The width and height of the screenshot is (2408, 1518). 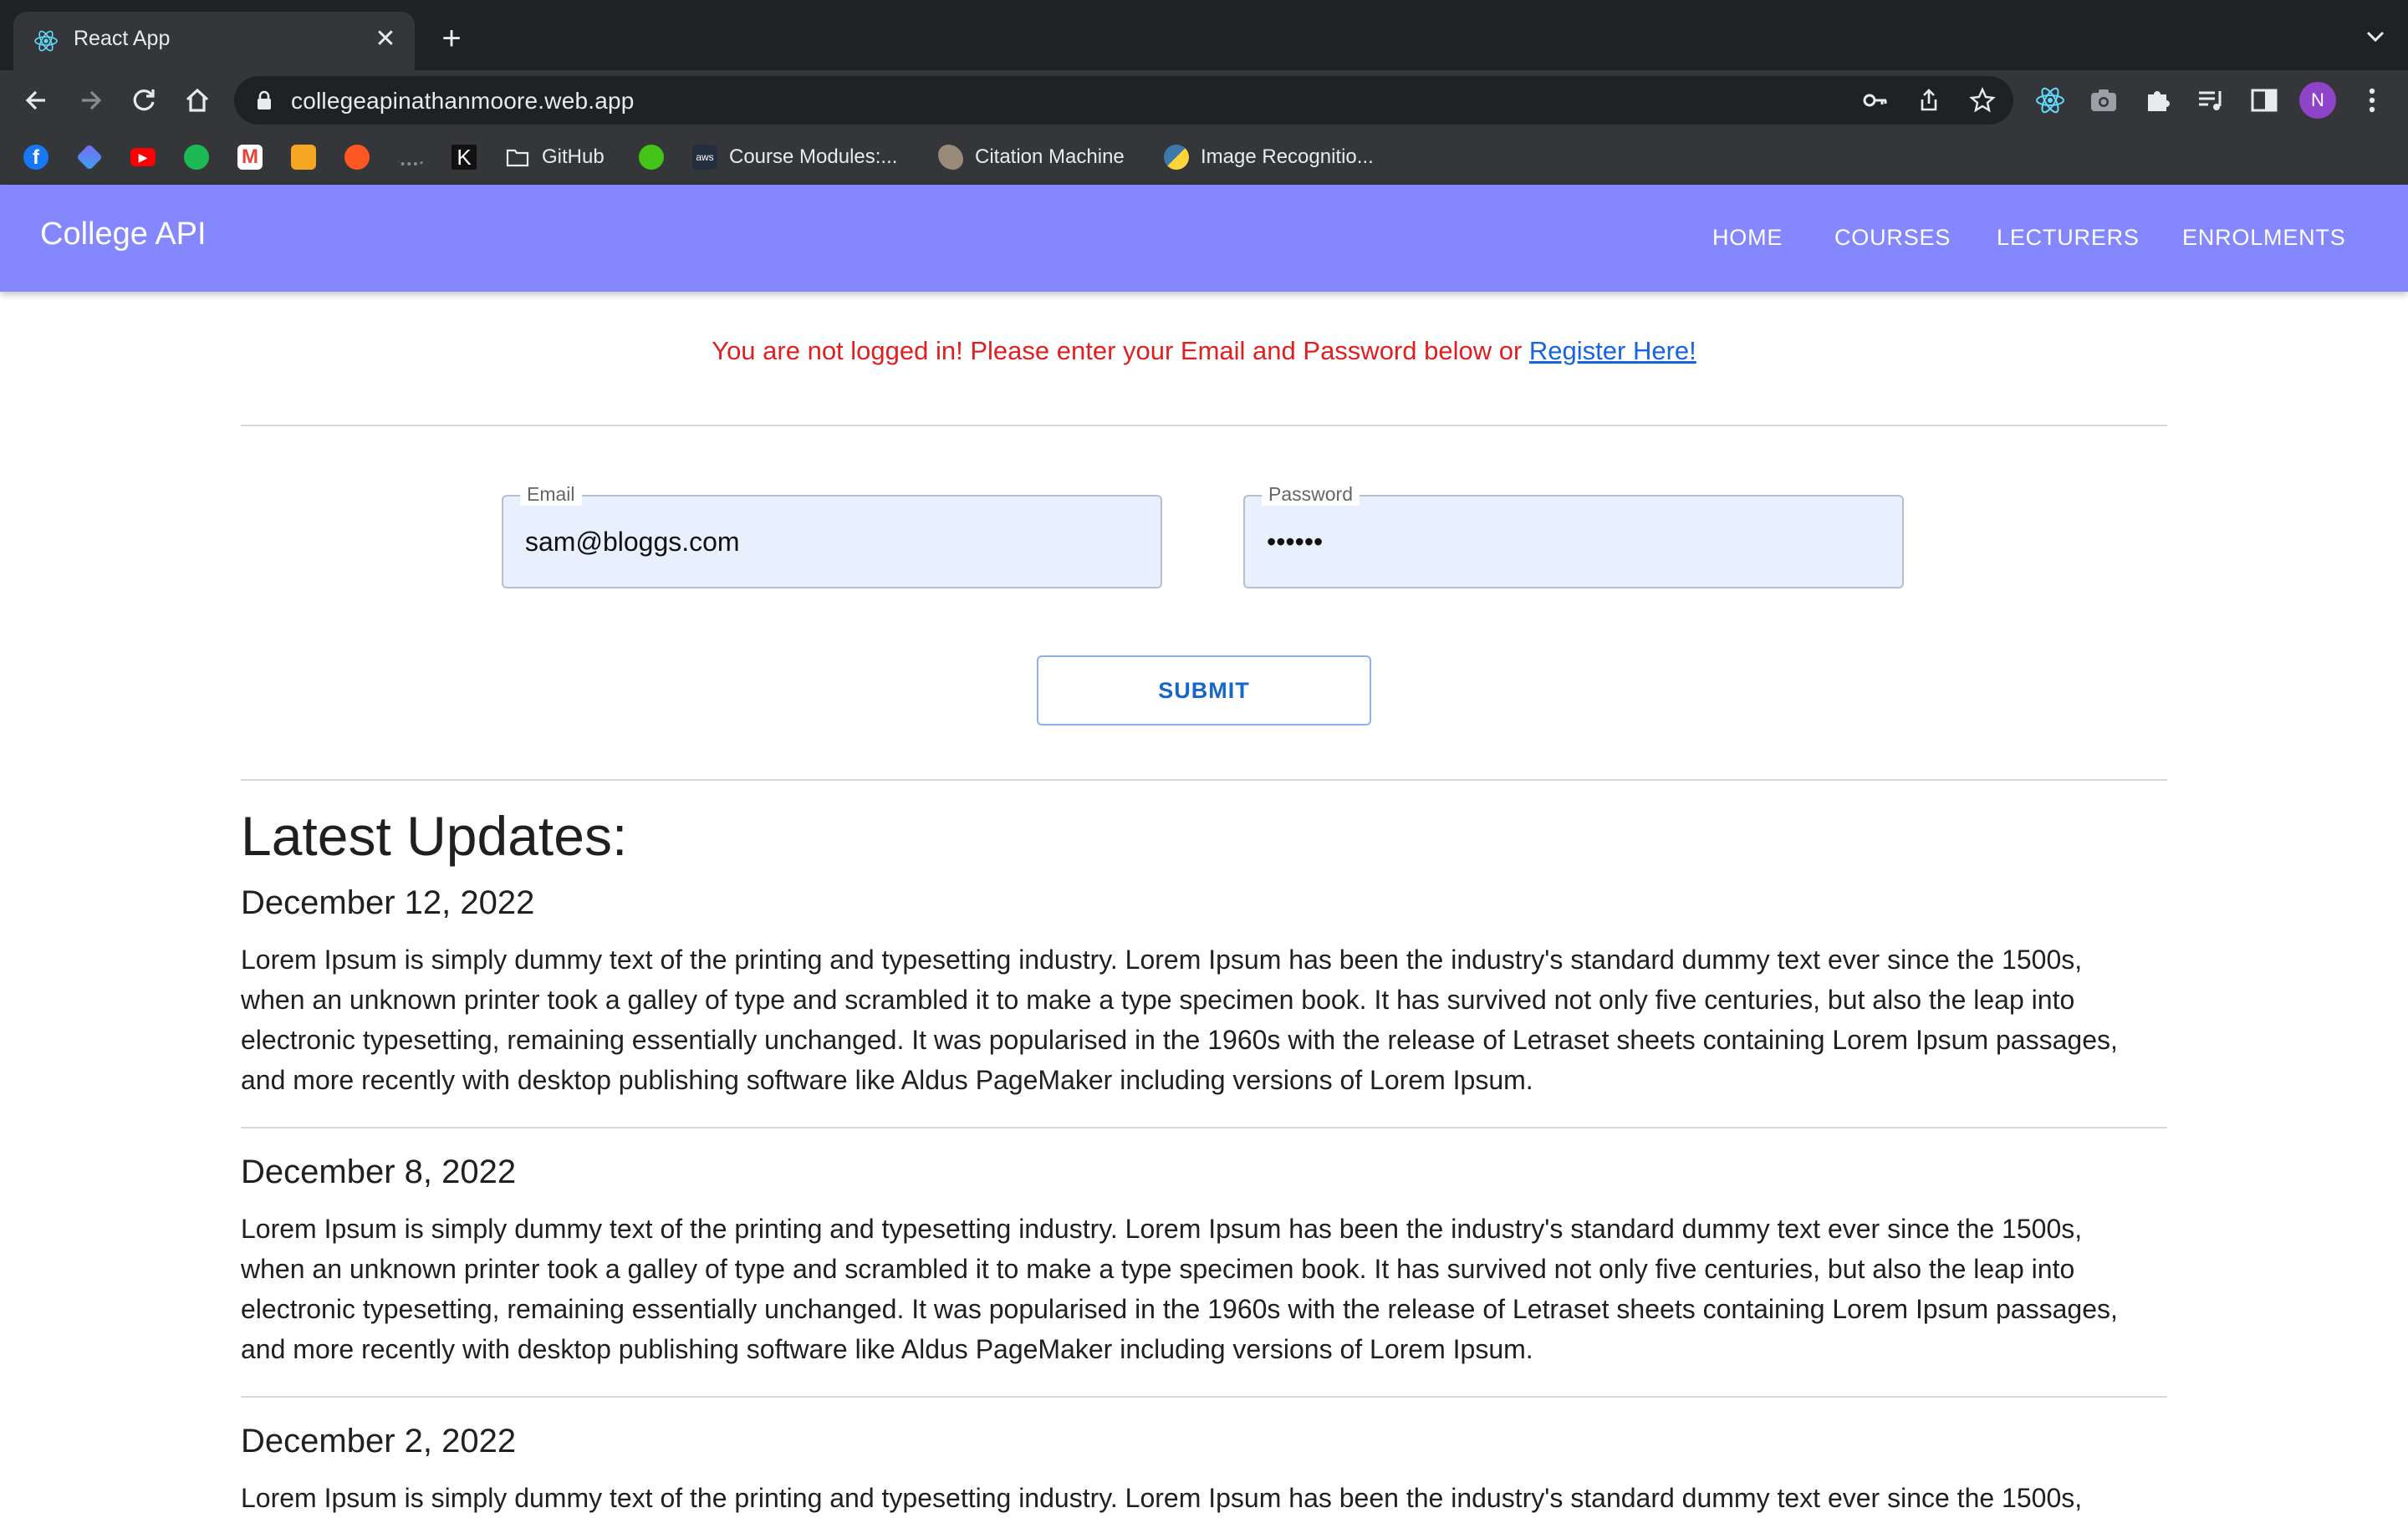 I want to click on tab-strip: React App ✕ +, so click(x=1204, y=35).